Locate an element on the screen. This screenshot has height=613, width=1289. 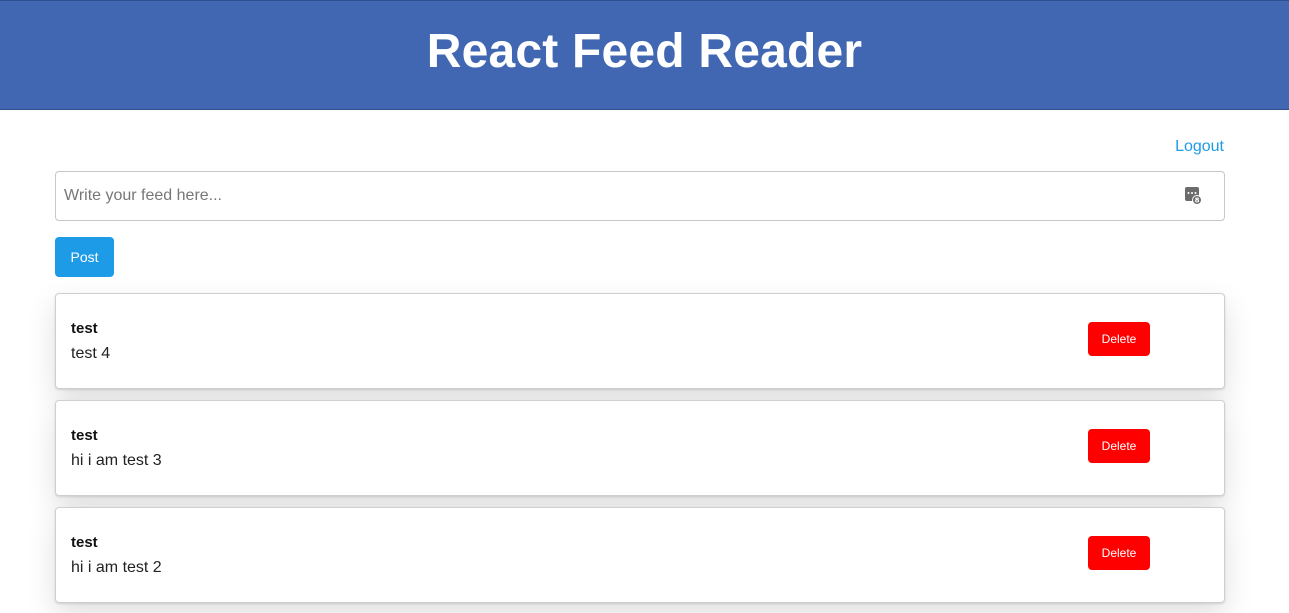
feed-item: test hi i am test 3 Delete is located at coordinates (640, 448).